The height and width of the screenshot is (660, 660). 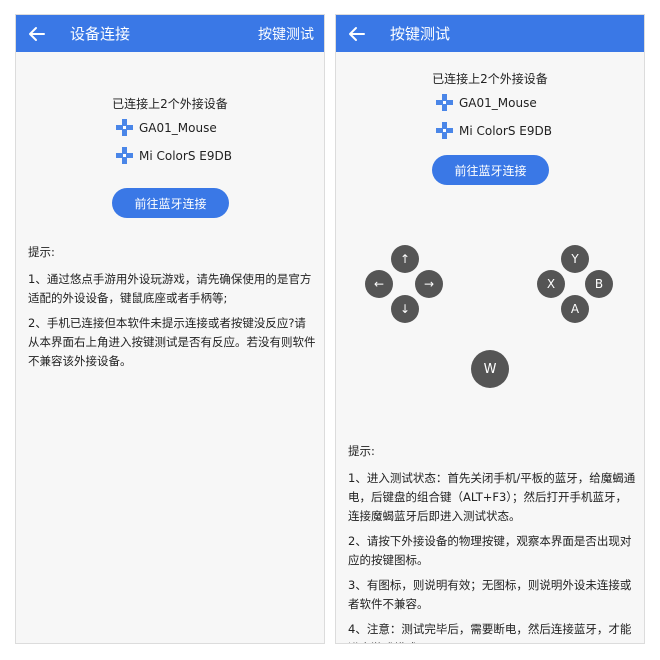 What do you see at coordinates (551, 284) in the screenshot?
I see `x-key: X` at bounding box center [551, 284].